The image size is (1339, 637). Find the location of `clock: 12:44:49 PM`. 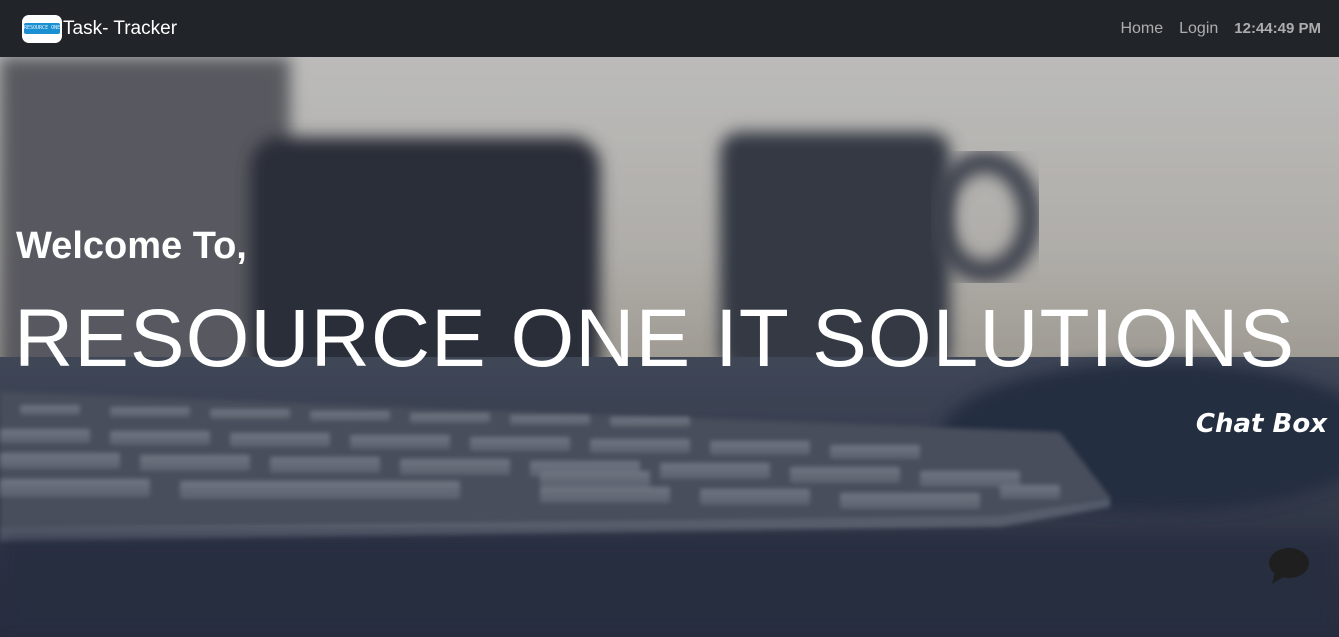

clock: 12:44:49 PM is located at coordinates (1277, 28).